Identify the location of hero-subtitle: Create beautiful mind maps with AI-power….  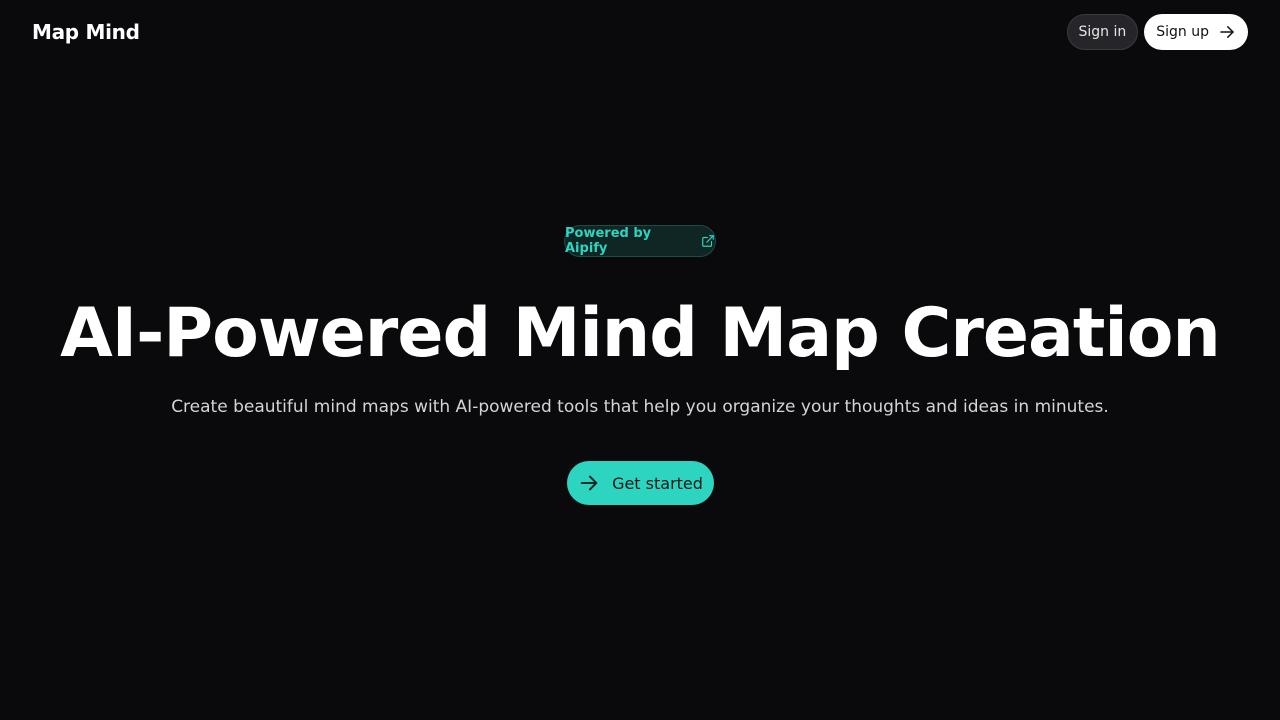
(640, 407).